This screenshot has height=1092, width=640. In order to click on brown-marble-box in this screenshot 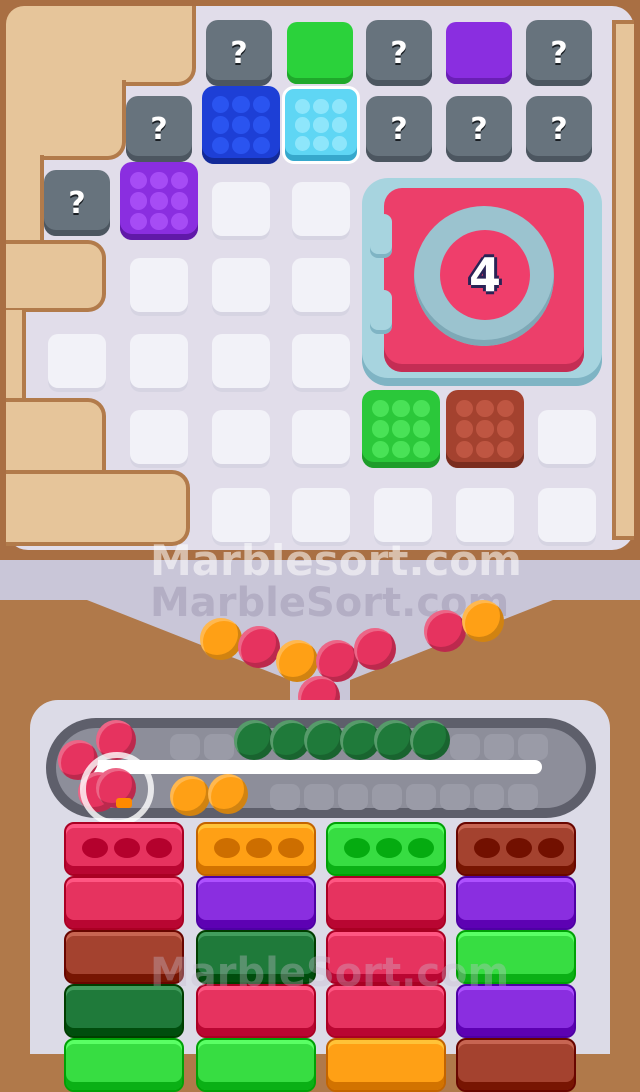, I will do `click(485, 429)`.